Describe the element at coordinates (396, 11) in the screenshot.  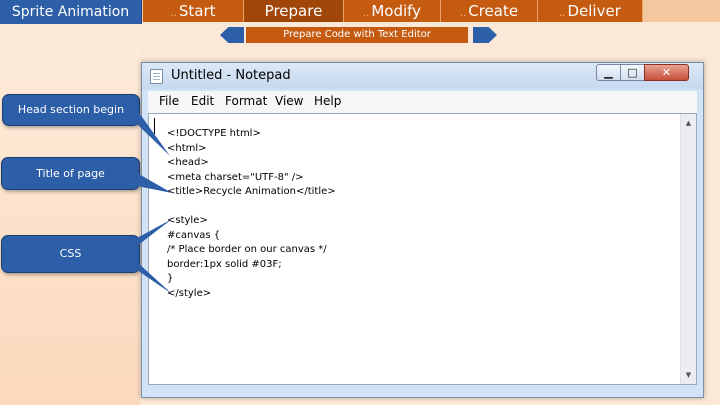
I see `tab-modify-label: Modify` at that location.